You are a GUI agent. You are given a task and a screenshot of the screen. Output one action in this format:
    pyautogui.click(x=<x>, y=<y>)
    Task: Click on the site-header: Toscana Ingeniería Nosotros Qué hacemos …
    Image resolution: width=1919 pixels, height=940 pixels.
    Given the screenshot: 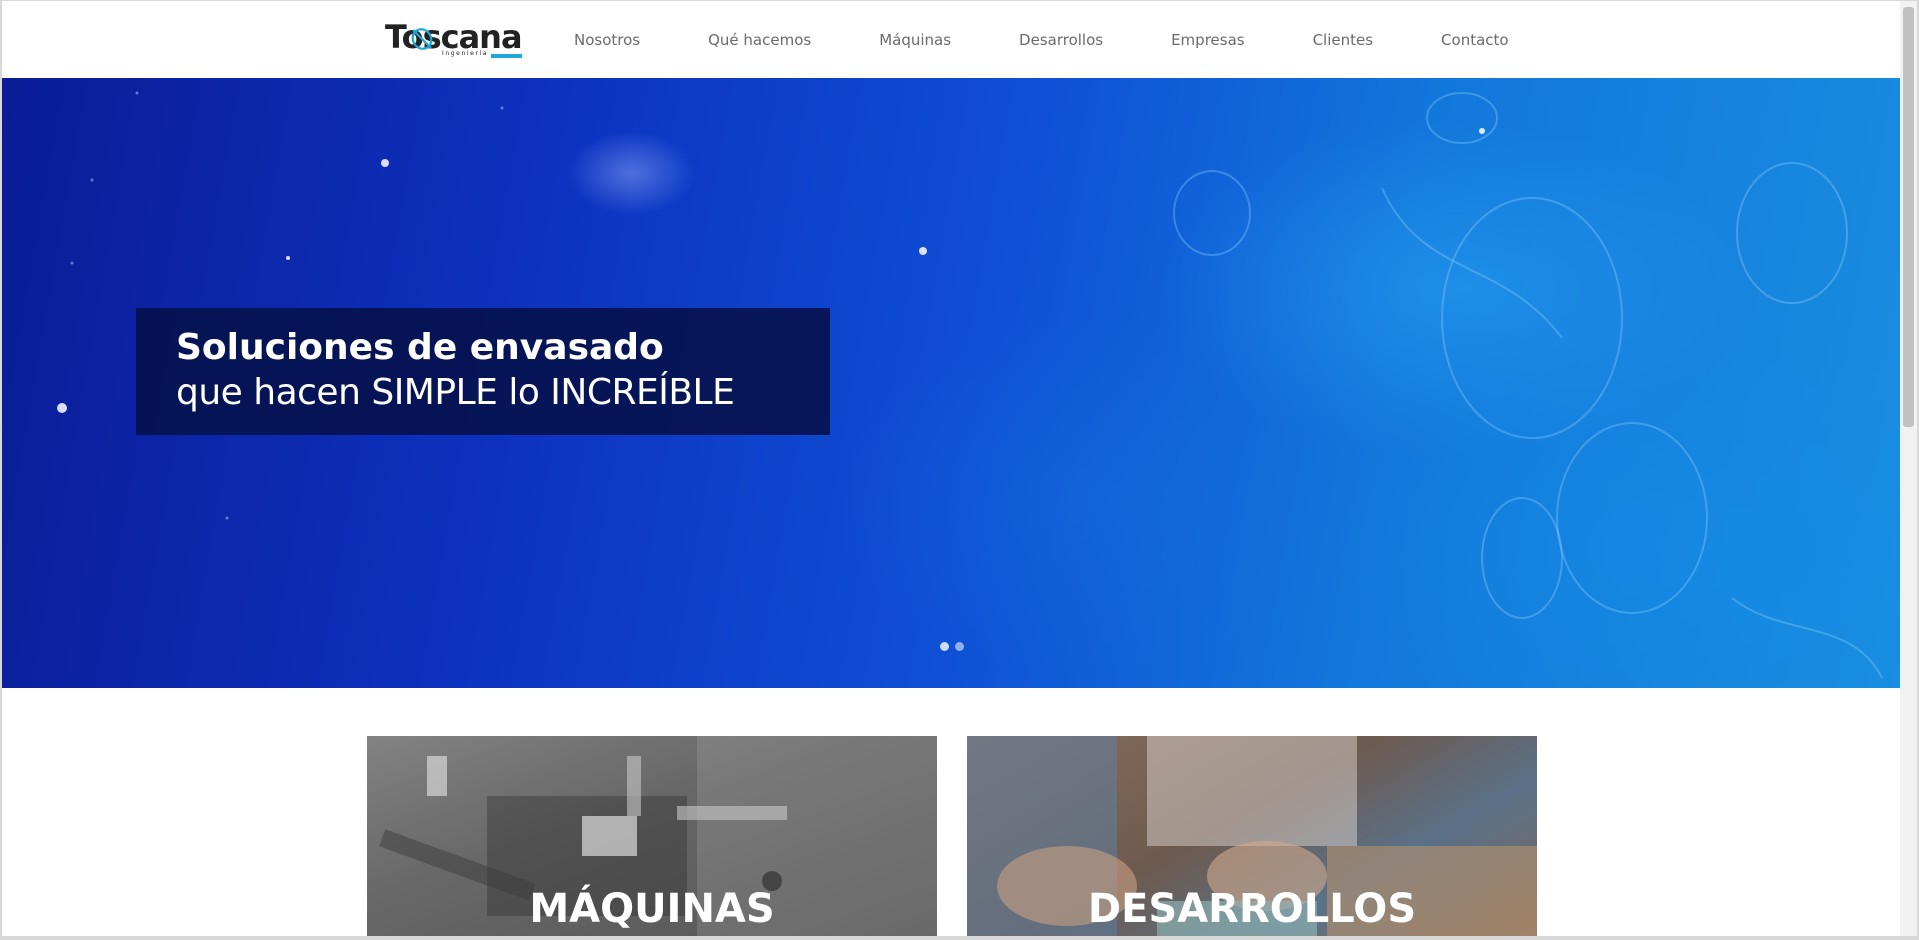 What is the action you would take?
    pyautogui.click(x=951, y=39)
    